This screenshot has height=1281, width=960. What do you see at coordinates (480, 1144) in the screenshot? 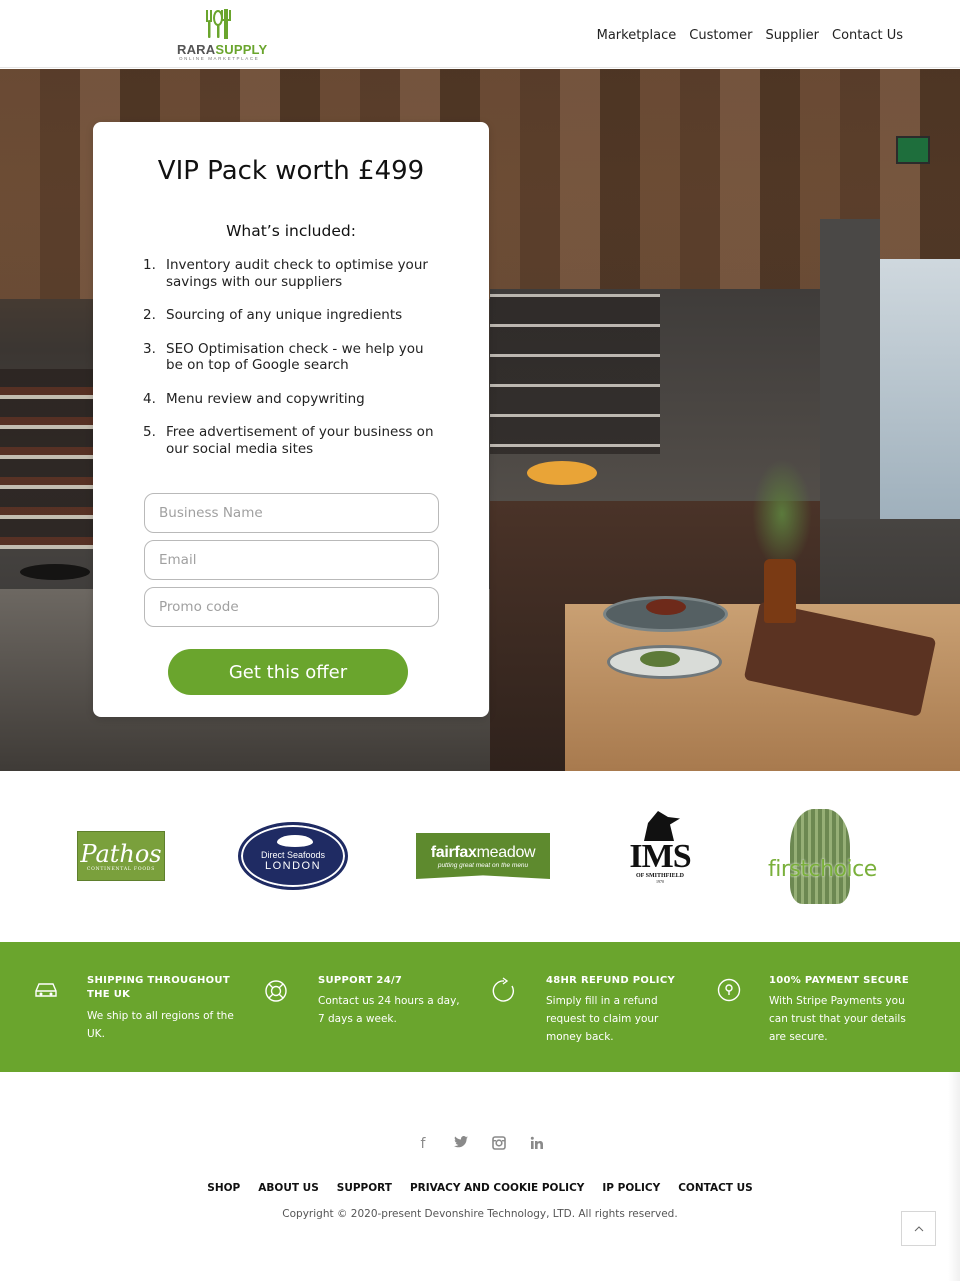
I see `social-links: f` at bounding box center [480, 1144].